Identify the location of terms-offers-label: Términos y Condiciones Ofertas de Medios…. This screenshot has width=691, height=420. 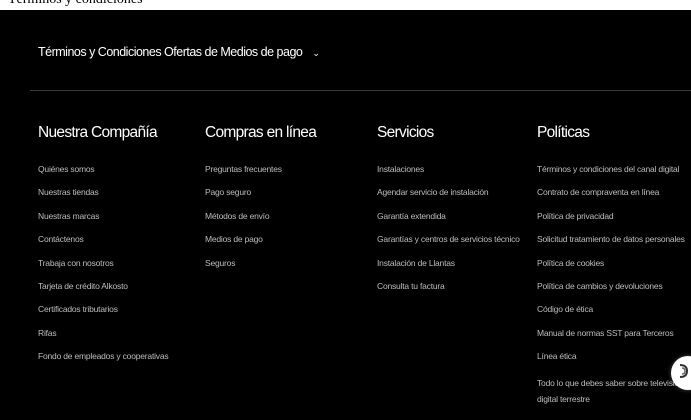
(170, 52).